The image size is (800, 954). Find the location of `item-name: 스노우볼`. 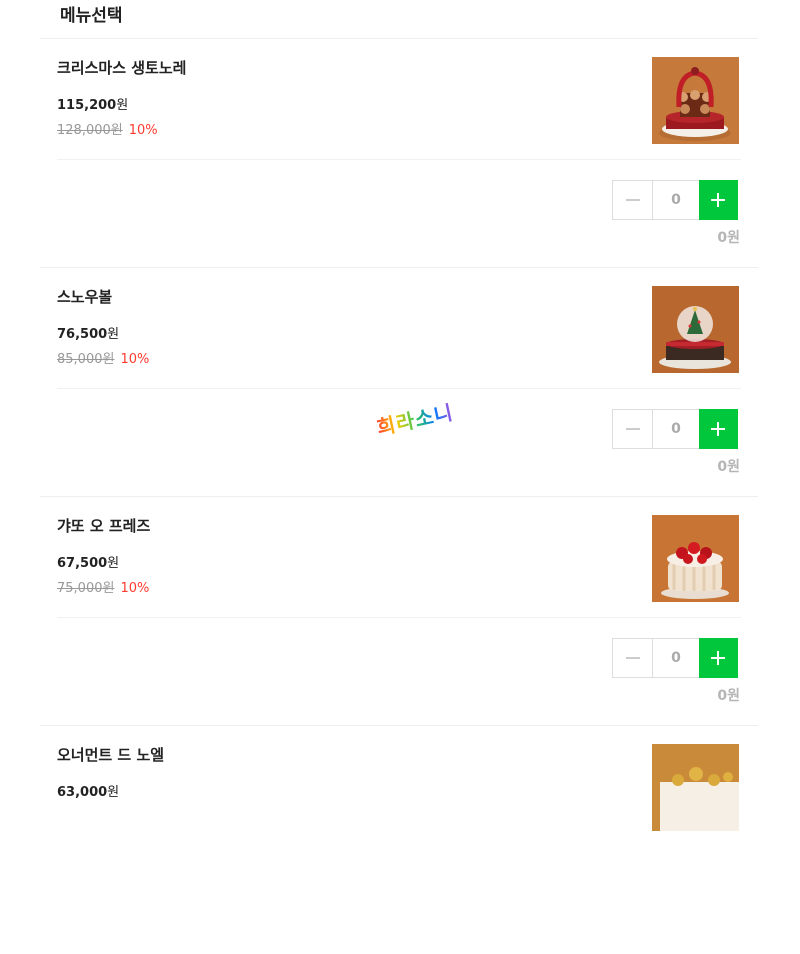

item-name: 스노우볼 is located at coordinates (85, 297).